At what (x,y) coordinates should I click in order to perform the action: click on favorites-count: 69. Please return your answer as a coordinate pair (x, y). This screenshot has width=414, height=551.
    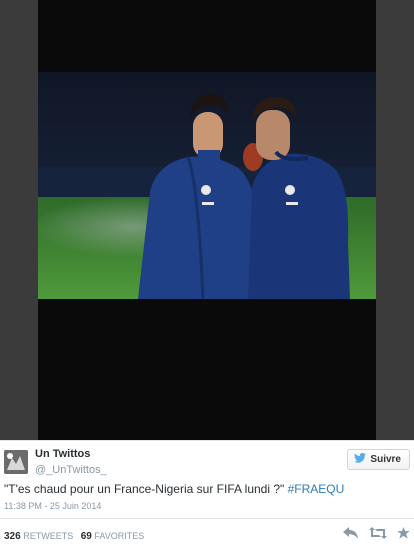
    Looking at the image, I should click on (86, 536).